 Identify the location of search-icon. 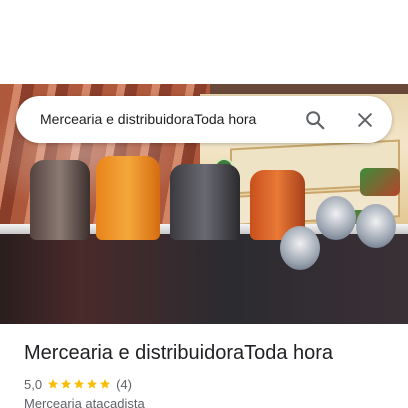
(315, 120).